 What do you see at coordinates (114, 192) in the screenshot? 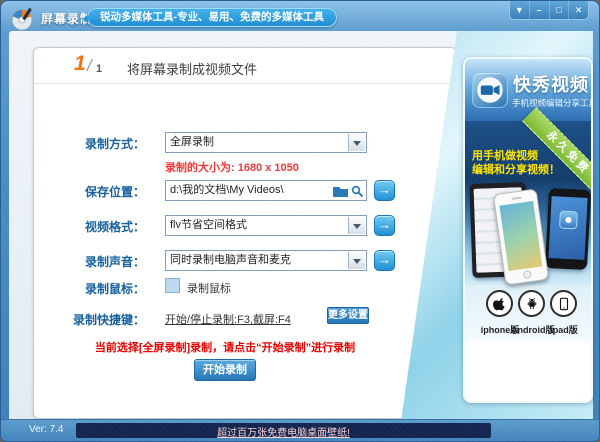
I see `save-path-label: 保存位置：` at bounding box center [114, 192].